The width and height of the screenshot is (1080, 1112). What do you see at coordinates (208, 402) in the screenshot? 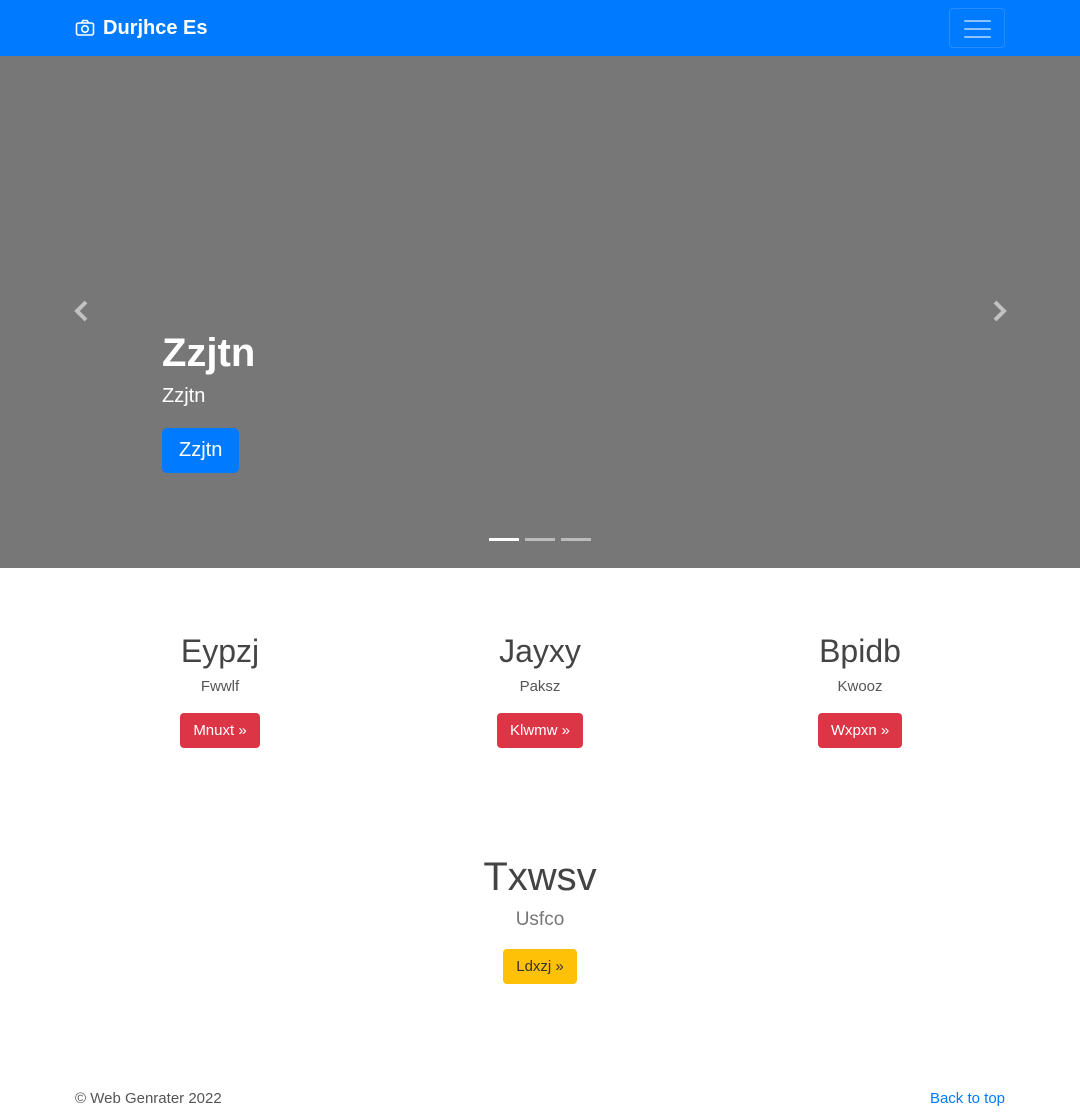
I see `carousel-caption: Zzjtn Zzjtn Zzjtn` at bounding box center [208, 402].